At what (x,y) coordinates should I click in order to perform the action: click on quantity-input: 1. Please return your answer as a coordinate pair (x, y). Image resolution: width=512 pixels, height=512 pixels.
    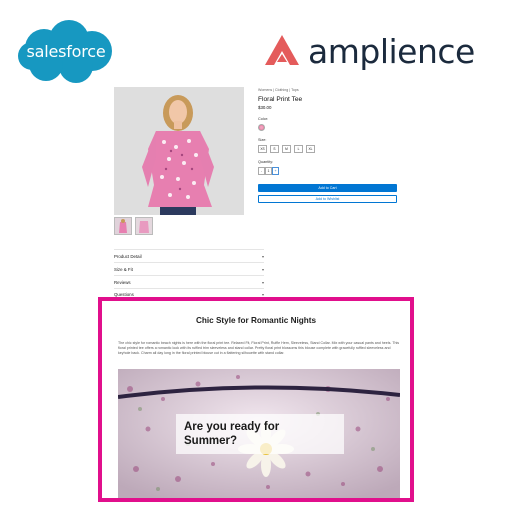
    Looking at the image, I should click on (268, 171).